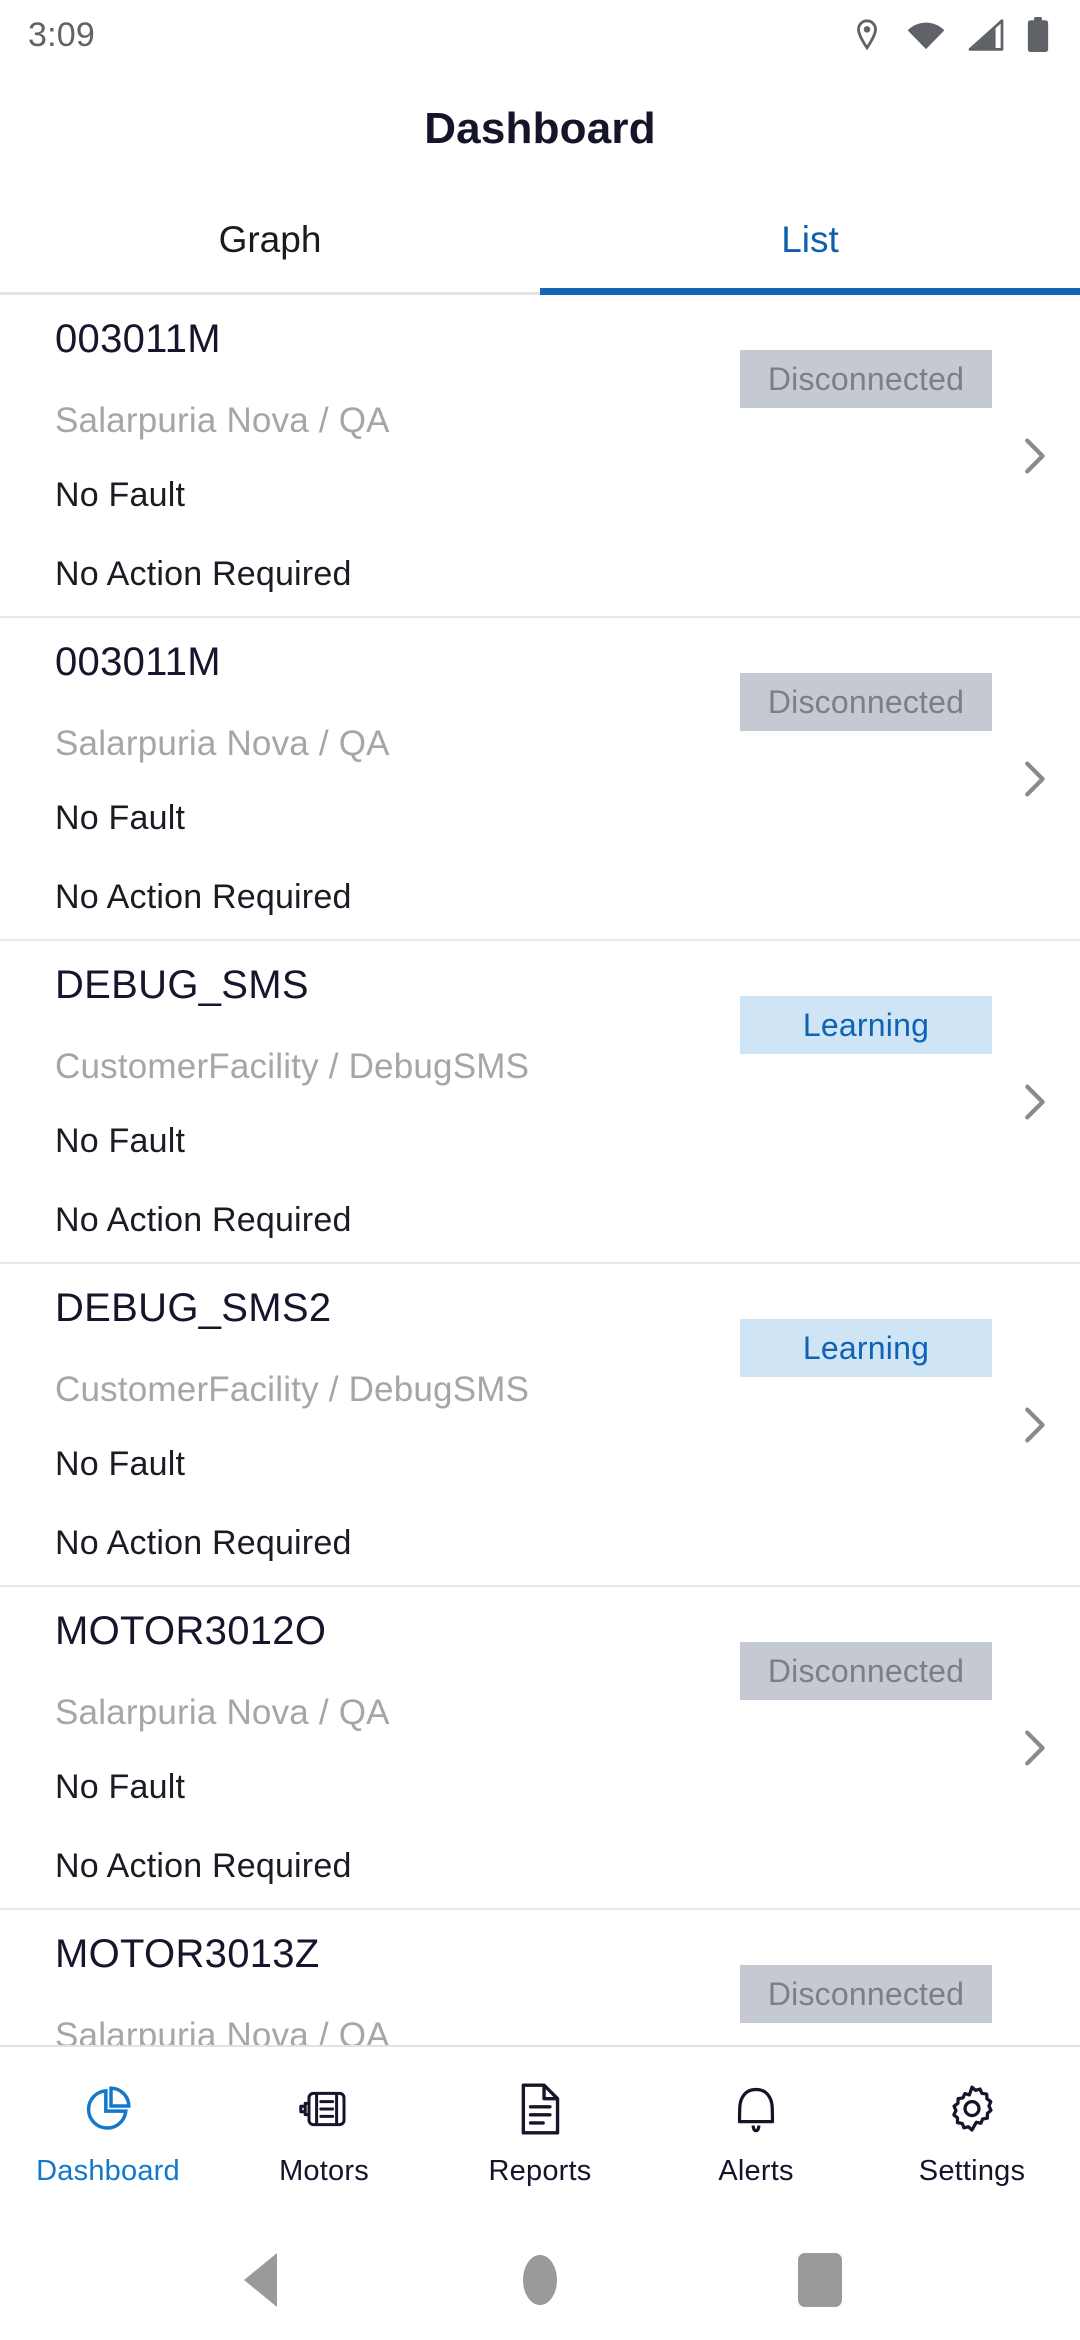 This screenshot has height=2340, width=1080. What do you see at coordinates (756, 2170) in the screenshot?
I see `nav-label: Alerts` at bounding box center [756, 2170].